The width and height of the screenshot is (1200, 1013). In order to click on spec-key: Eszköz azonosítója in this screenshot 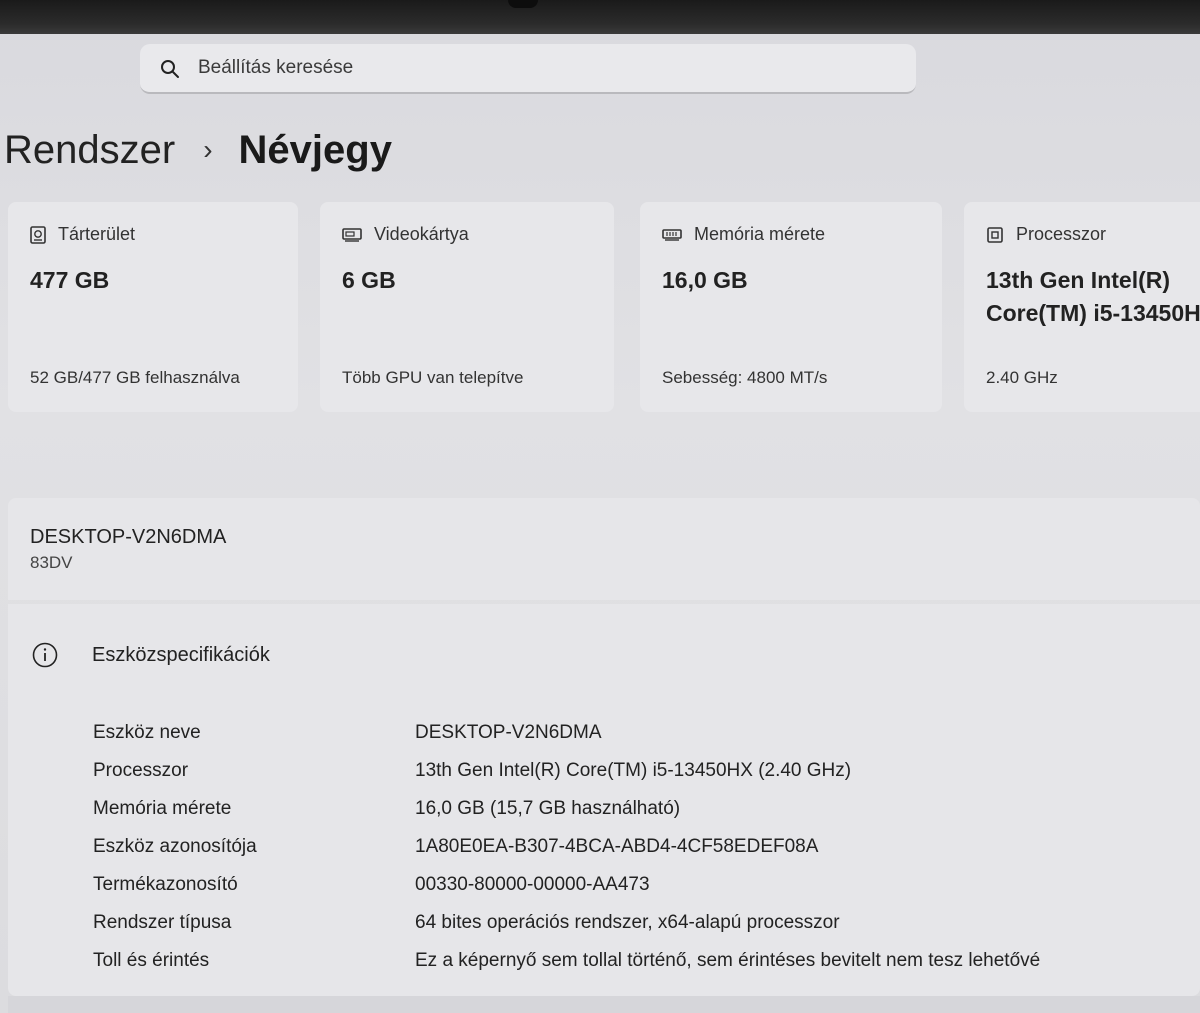, I will do `click(175, 846)`.